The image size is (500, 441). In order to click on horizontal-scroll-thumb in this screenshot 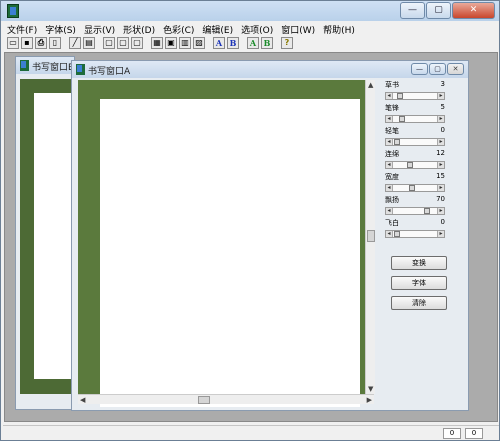, I will do `click(204, 400)`.